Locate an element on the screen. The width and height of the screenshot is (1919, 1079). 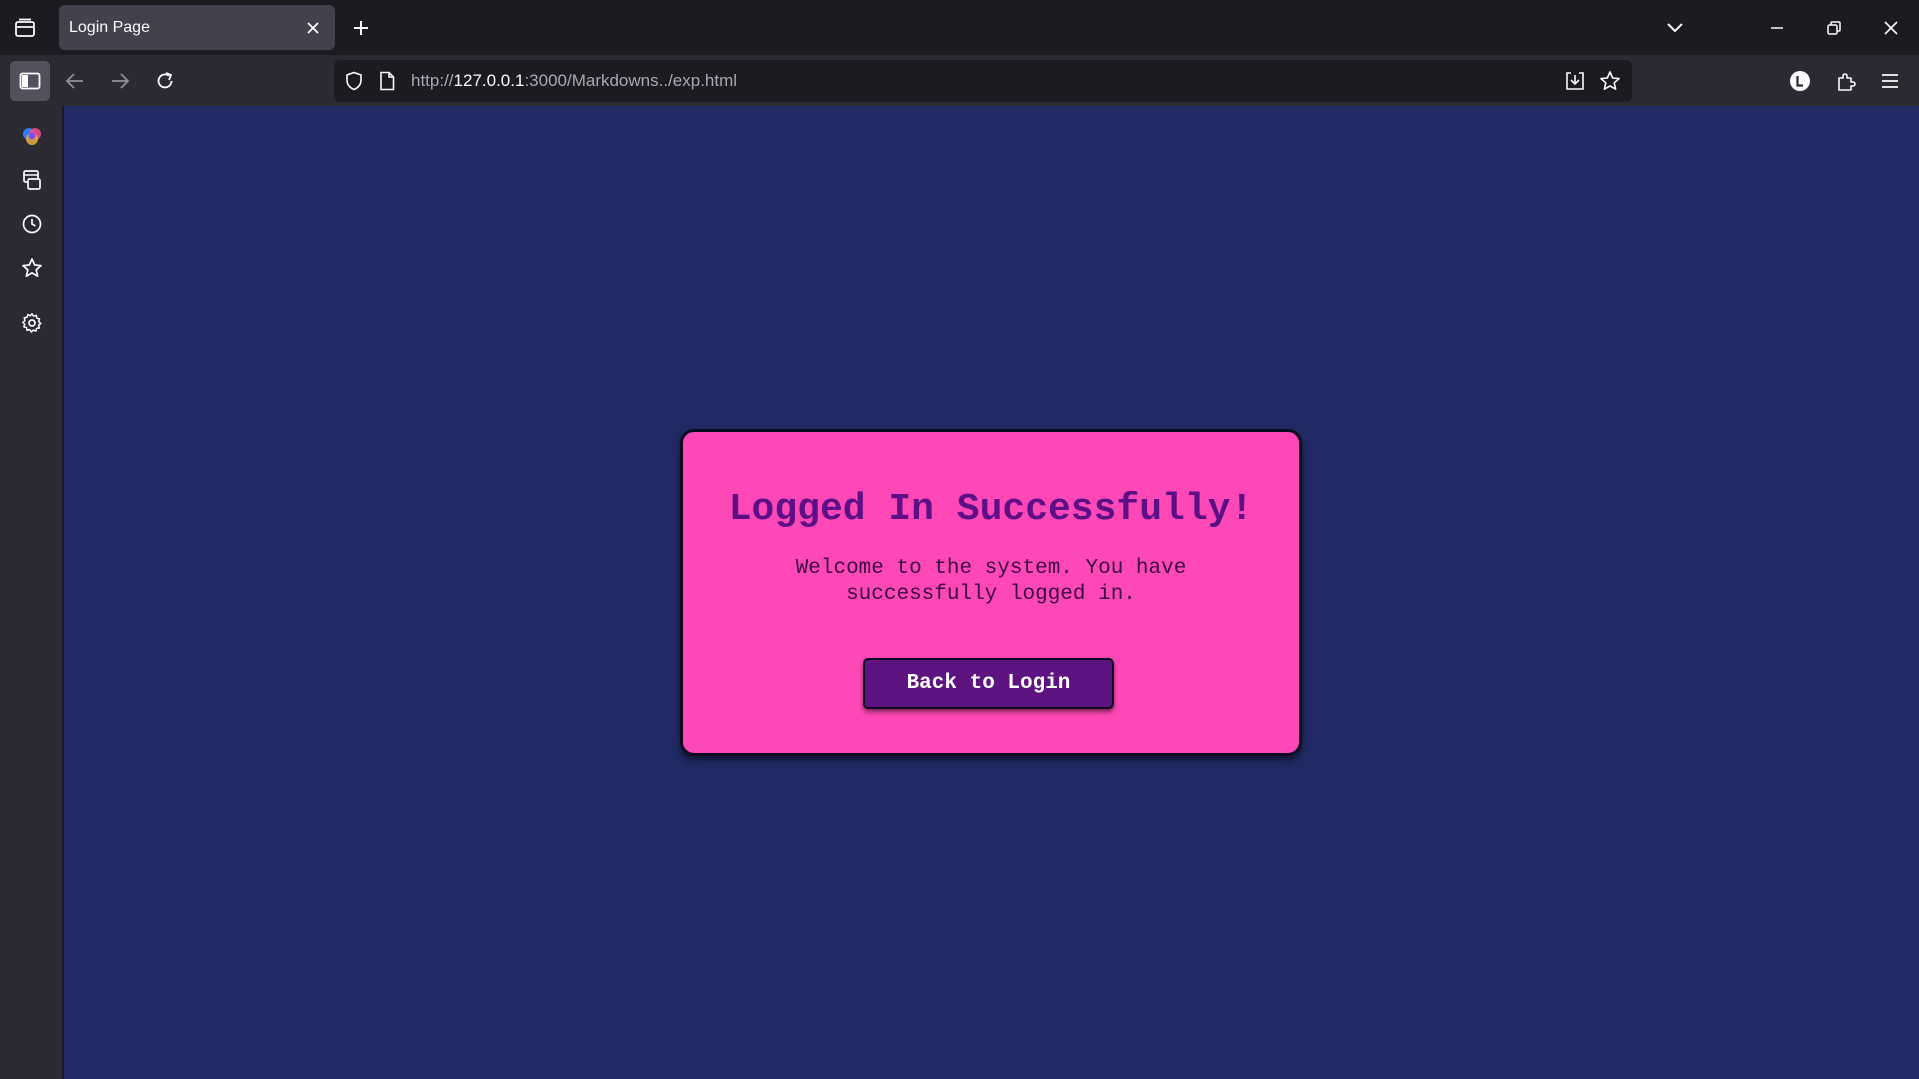
copilot-icon is located at coordinates (32, 136).